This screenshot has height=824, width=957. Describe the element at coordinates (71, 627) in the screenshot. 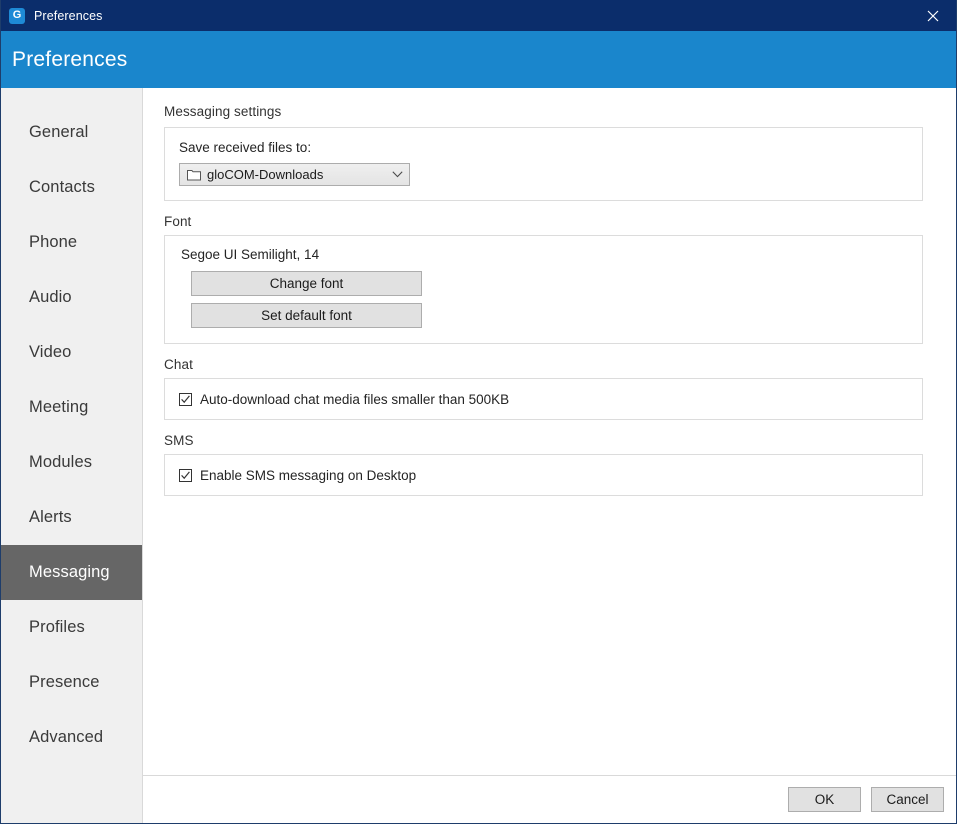

I see `sidebar-item-profiles: Profiles` at that location.